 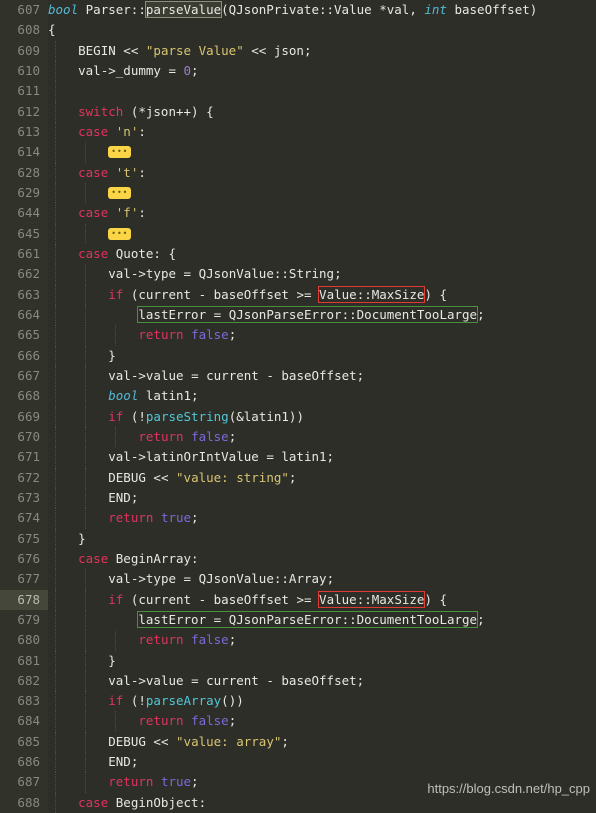 I want to click on code-line: 681 }, so click(x=298, y=660).